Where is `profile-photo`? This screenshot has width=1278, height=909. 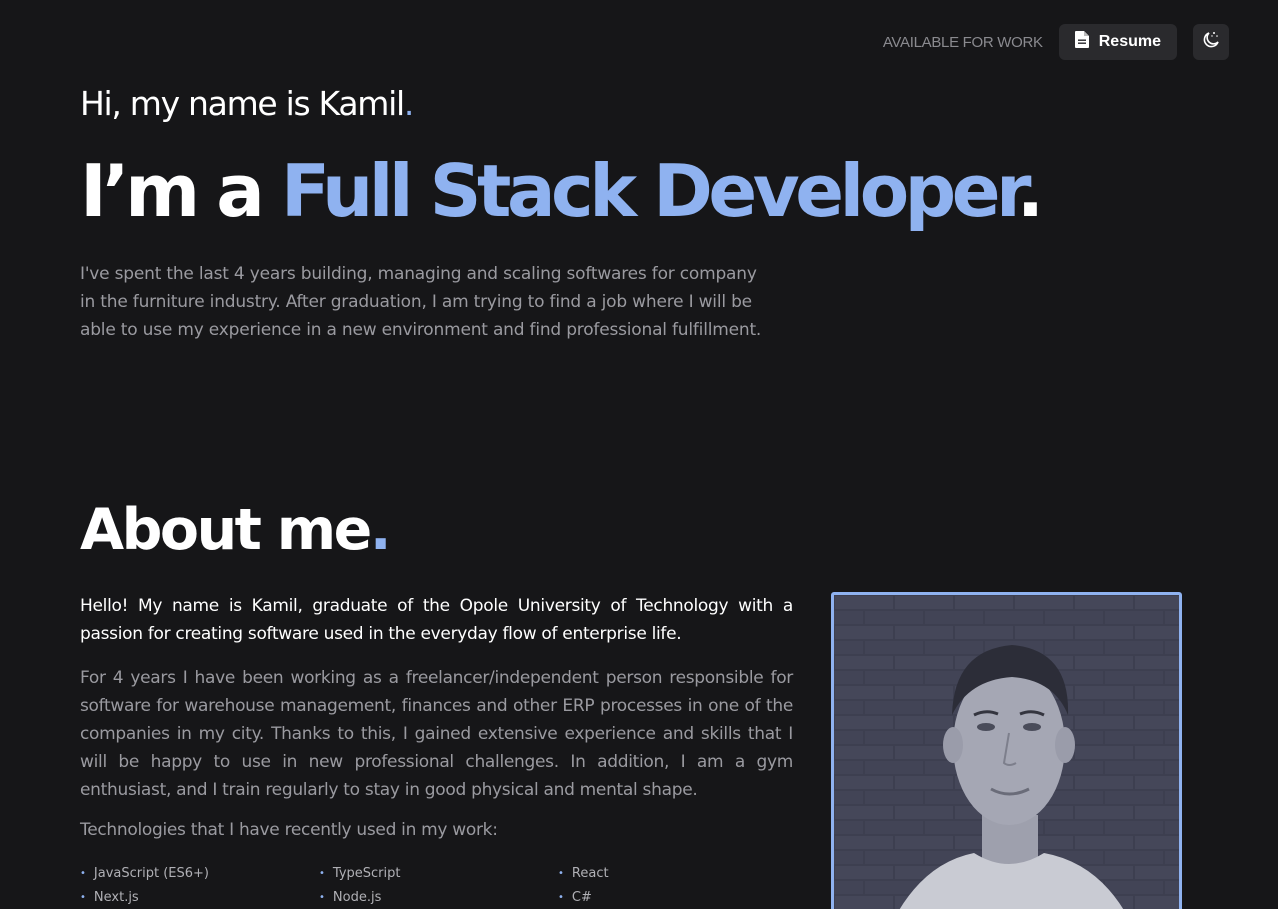 profile-photo is located at coordinates (1006, 750).